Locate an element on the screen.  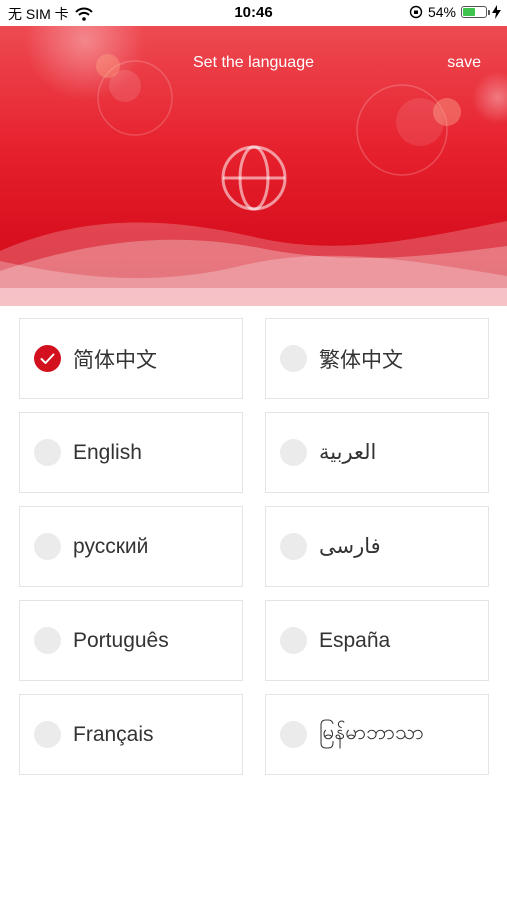
language-option: España is located at coordinates (377, 640).